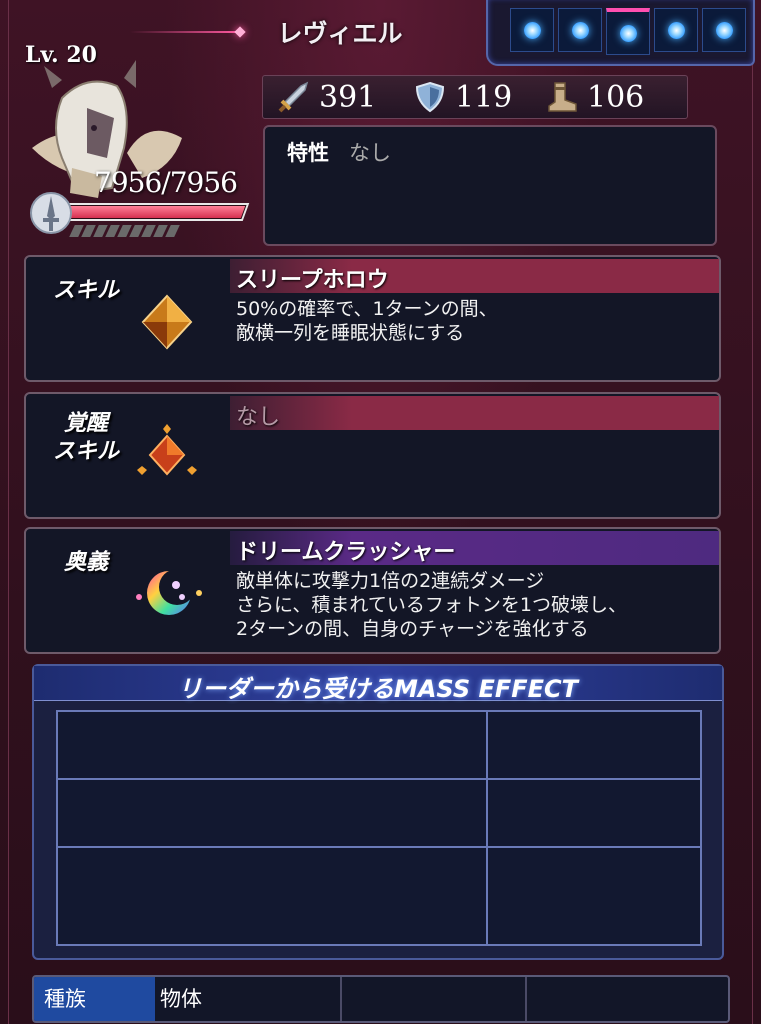 The image size is (761, 1024). I want to click on sword-icon, so click(293, 97).